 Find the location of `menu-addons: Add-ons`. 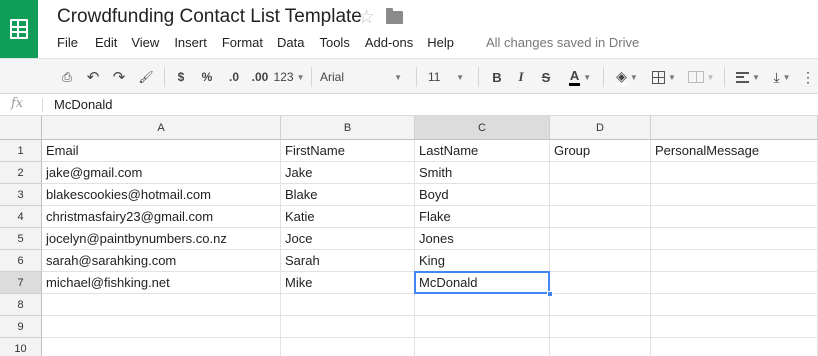

menu-addons: Add-ons is located at coordinates (389, 43).